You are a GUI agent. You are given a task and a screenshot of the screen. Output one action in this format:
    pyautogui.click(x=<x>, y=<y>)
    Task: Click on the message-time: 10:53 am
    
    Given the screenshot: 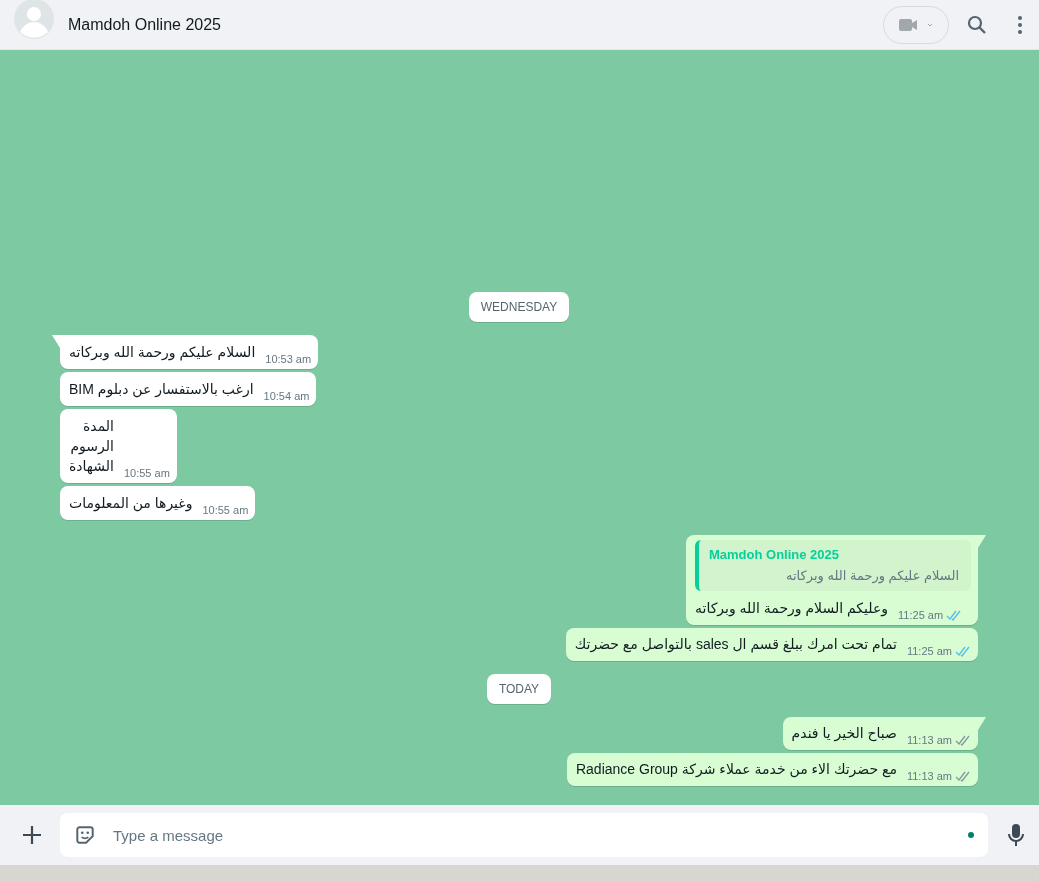 What is the action you would take?
    pyautogui.click(x=288, y=359)
    